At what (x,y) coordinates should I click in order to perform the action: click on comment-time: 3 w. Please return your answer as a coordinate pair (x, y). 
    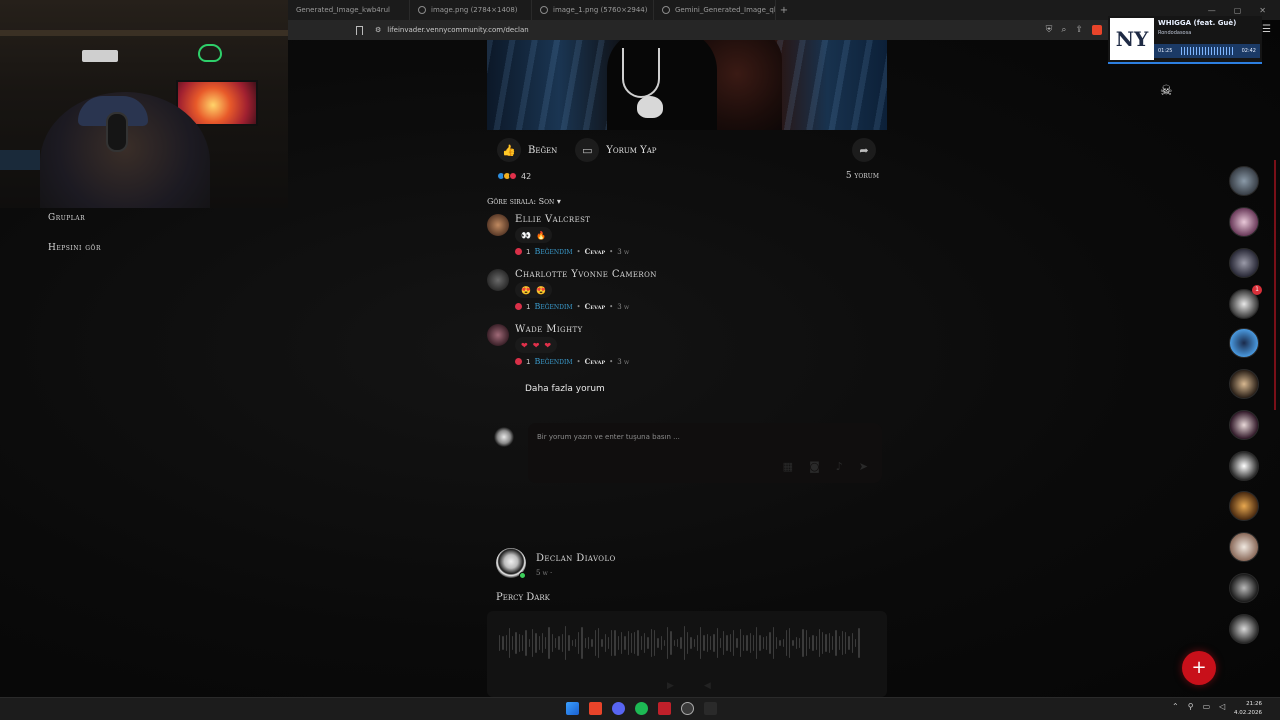
    Looking at the image, I should click on (623, 306).